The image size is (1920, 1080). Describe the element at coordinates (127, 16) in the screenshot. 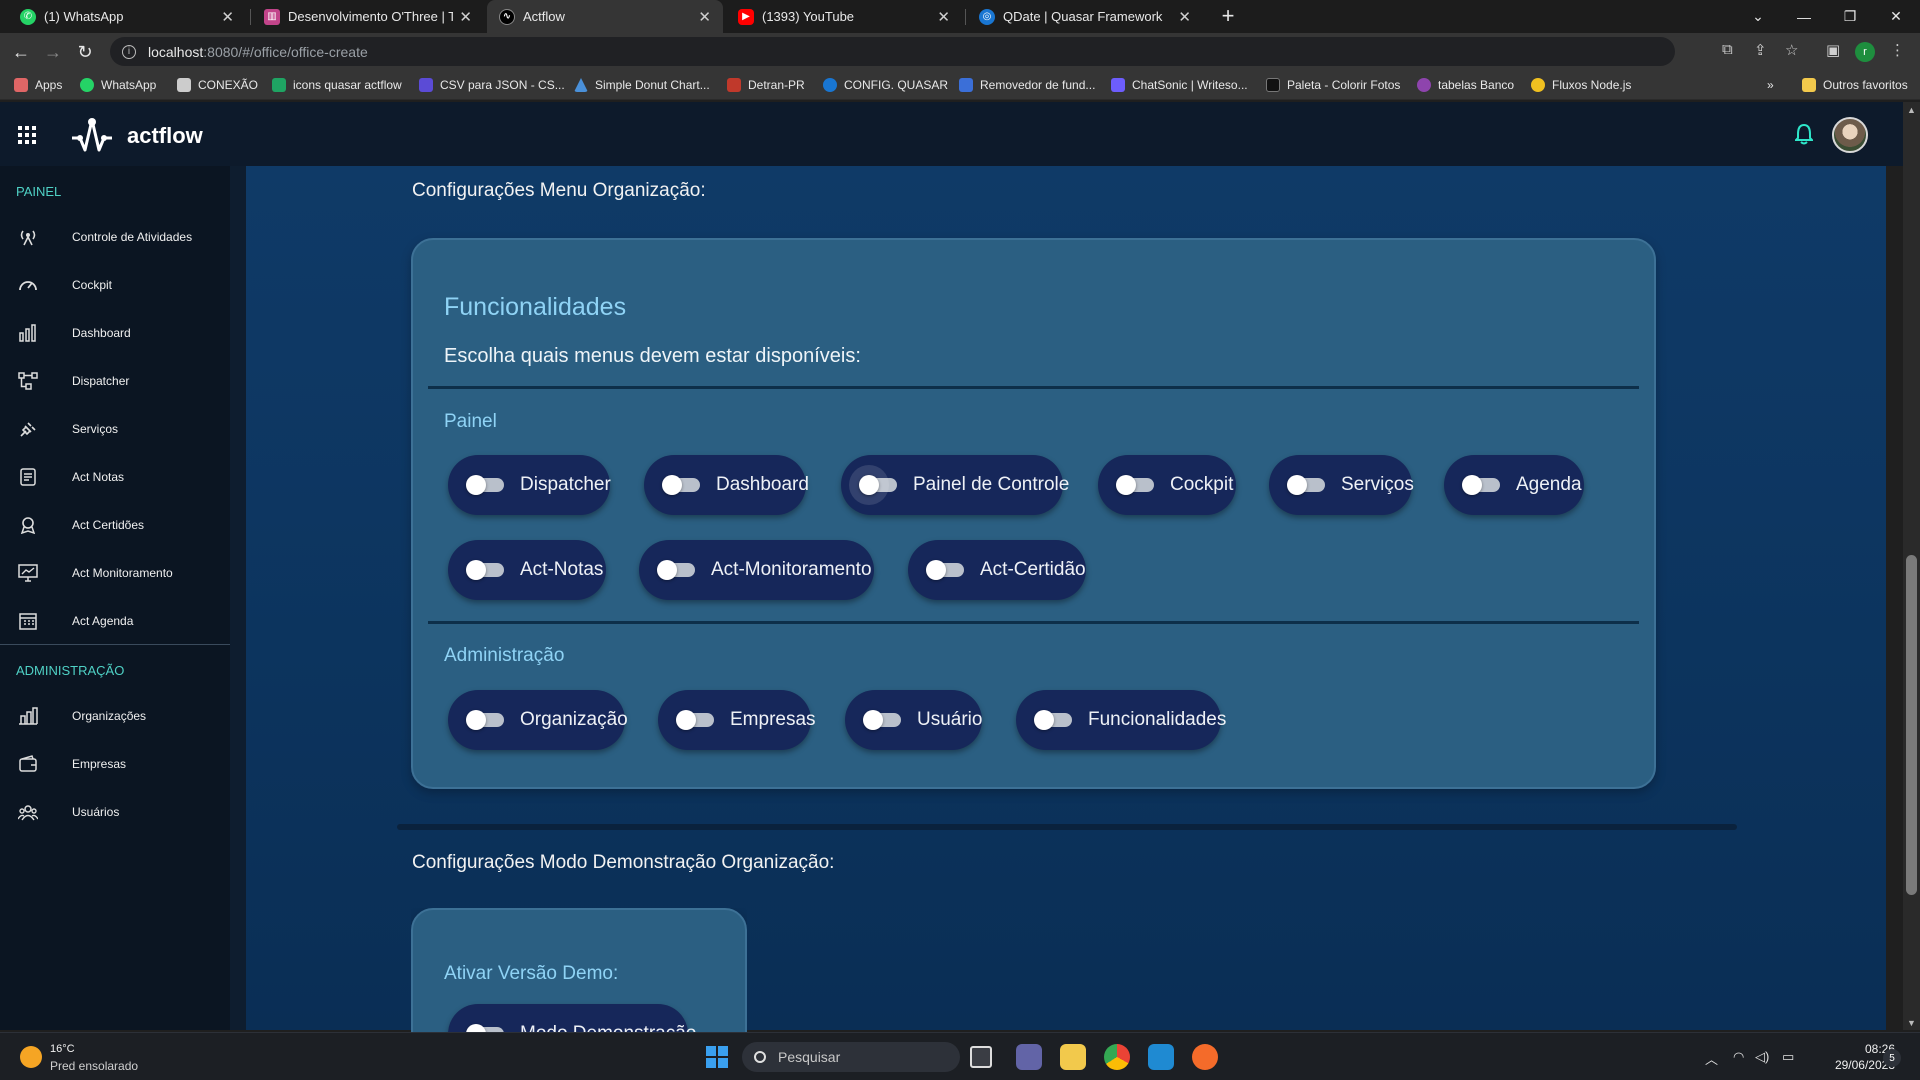

I see `tab-whatsapp: ✆ (1) WhatsApp ✕` at that location.